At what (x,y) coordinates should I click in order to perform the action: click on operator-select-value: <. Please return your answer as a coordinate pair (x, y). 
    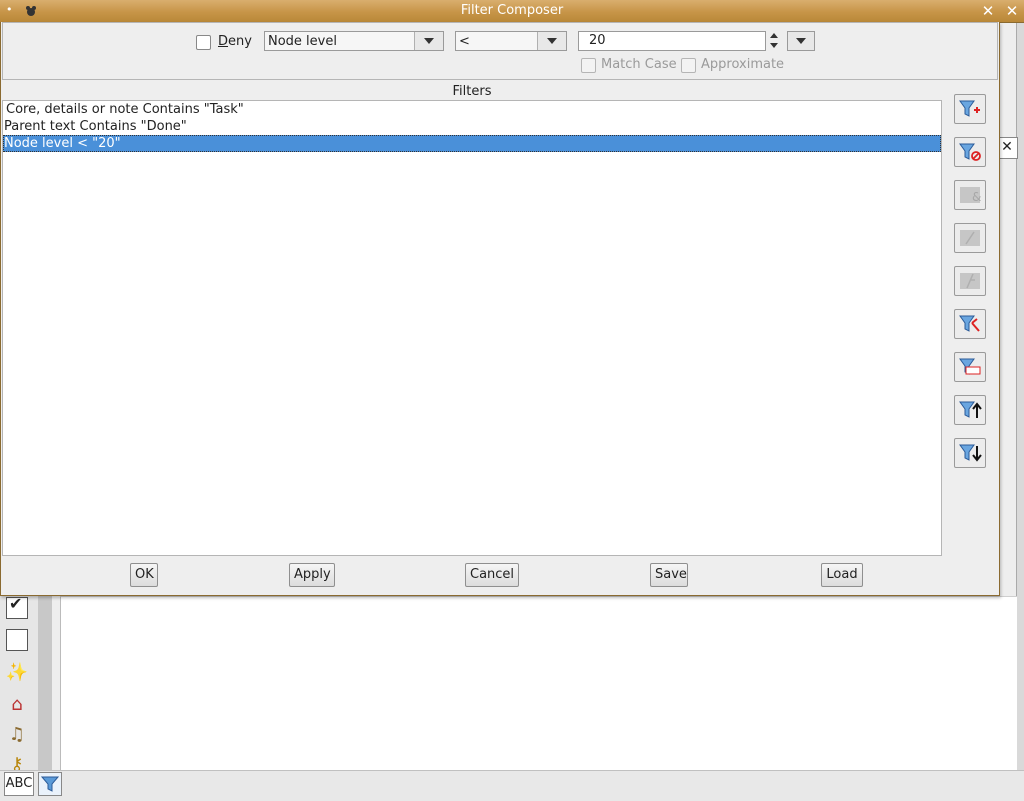
    Looking at the image, I should click on (464, 41).